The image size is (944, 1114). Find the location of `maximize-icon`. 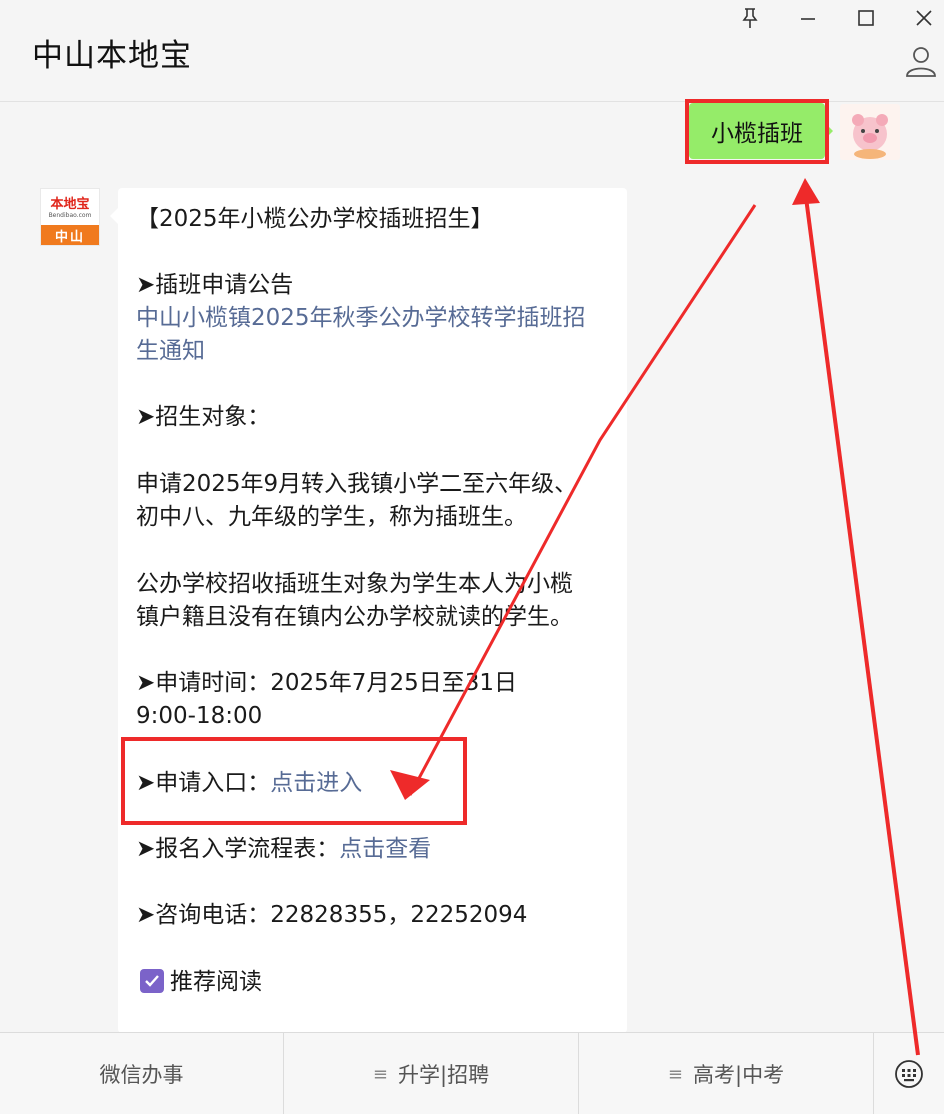

maximize-icon is located at coordinates (866, 18).